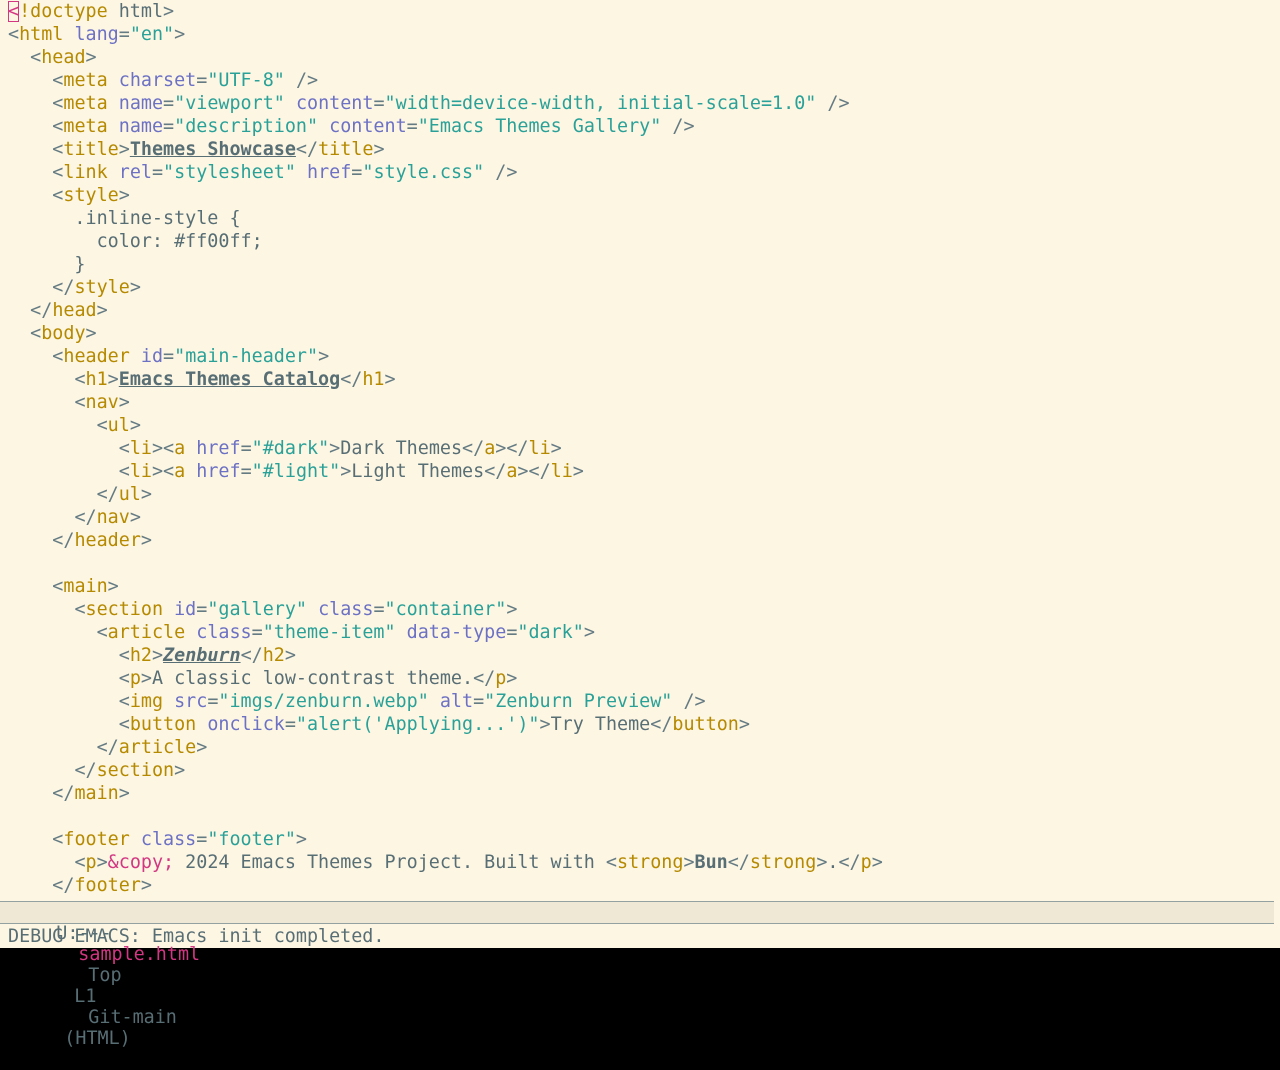 The image size is (1280, 1070). I want to click on code-token: ul, so click(118, 425).